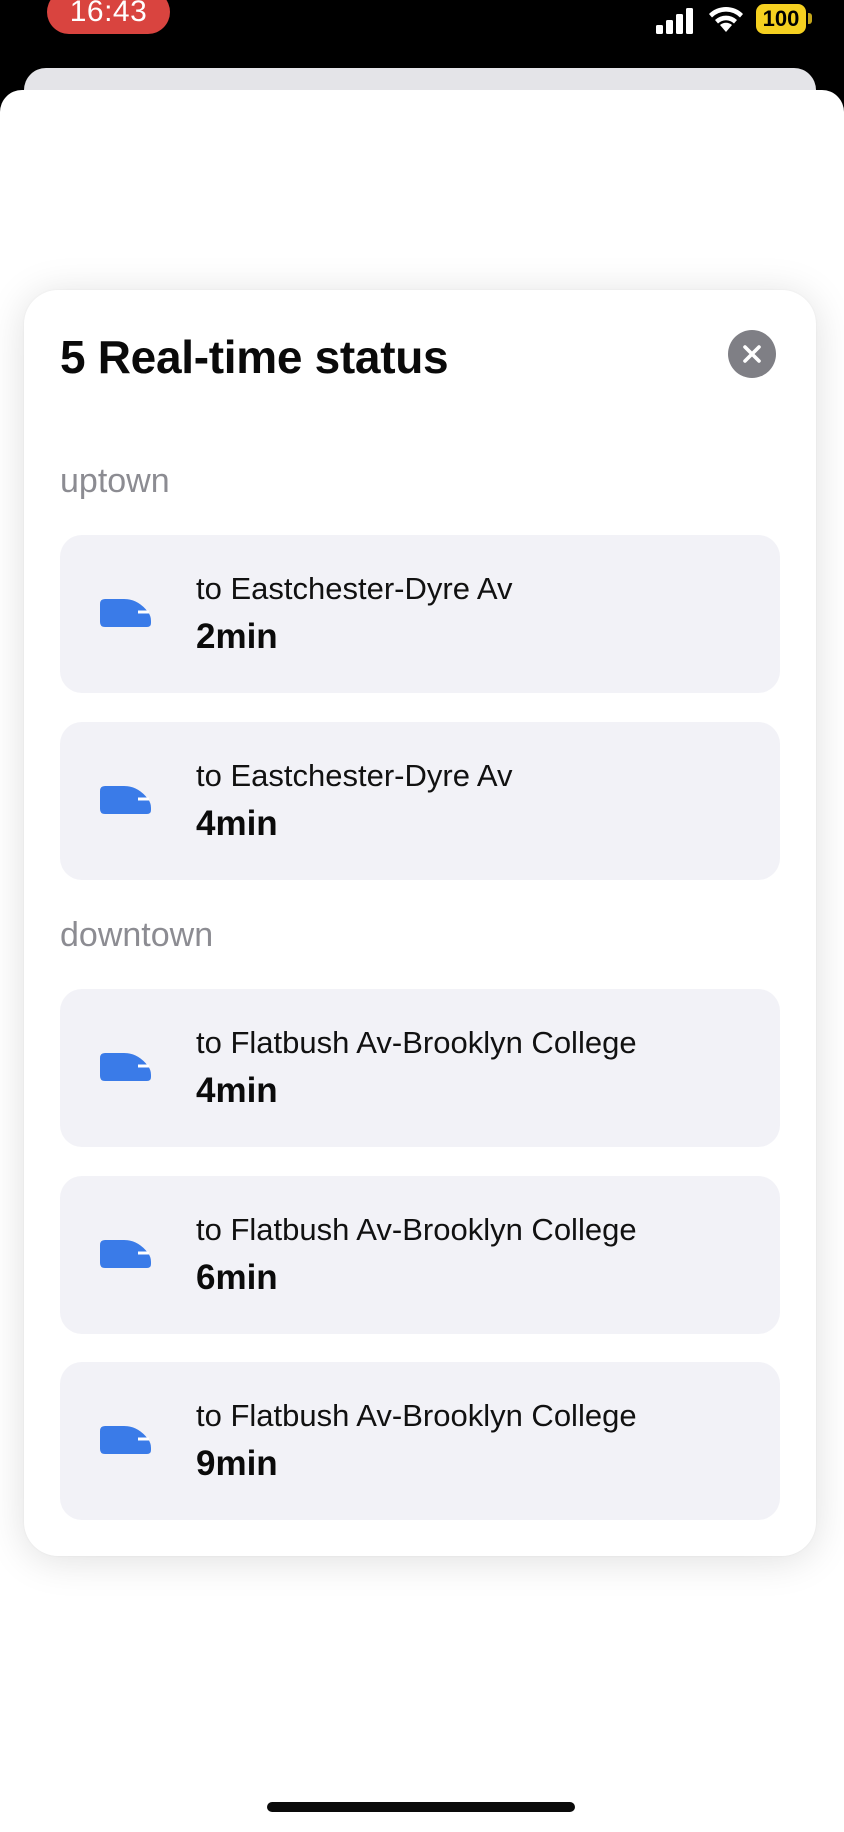  Describe the element at coordinates (421, 1807) in the screenshot. I see `home-indicator` at that location.